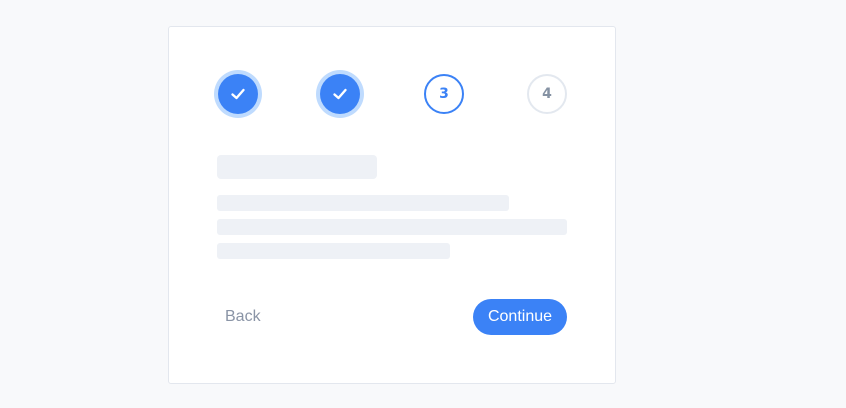  I want to click on skeleton-title, so click(297, 167).